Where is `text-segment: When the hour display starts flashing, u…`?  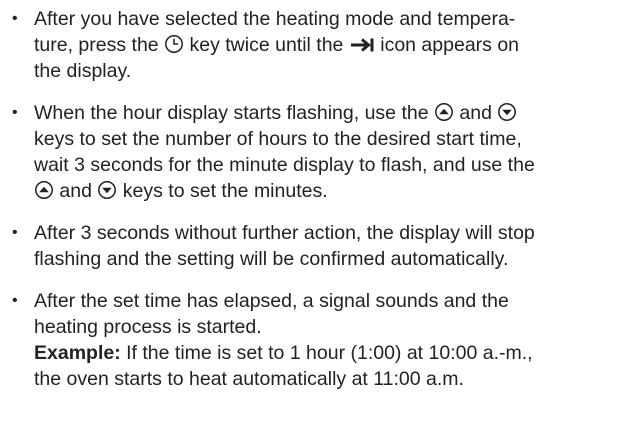 text-segment: When the hour display starts flashing, u… is located at coordinates (234, 113).